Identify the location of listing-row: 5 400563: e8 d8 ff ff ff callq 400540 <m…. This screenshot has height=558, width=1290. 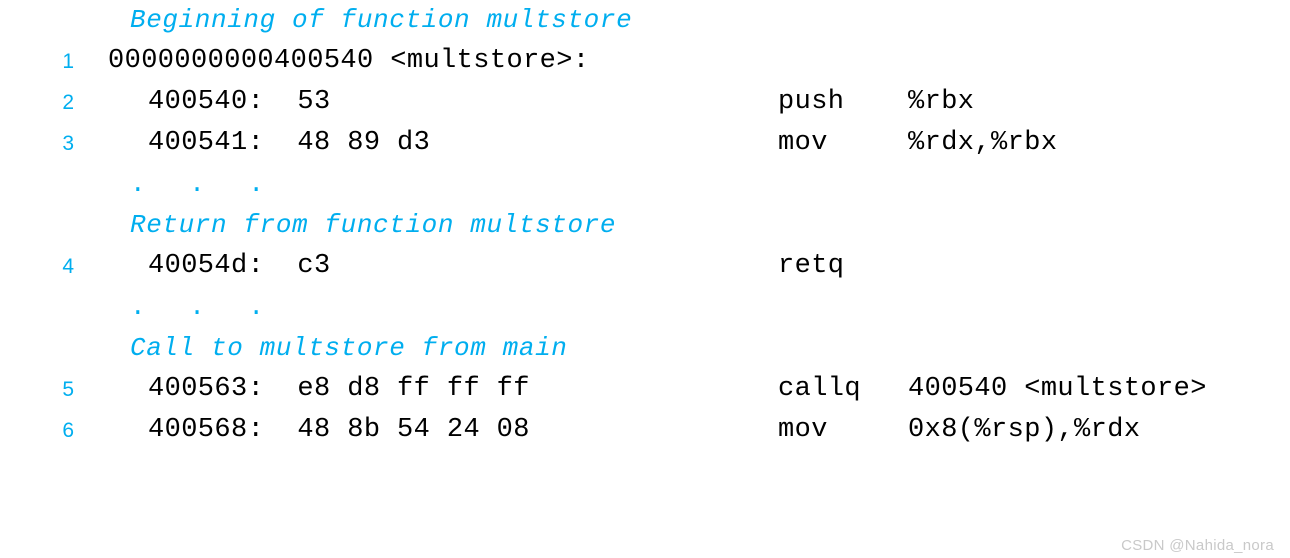
(645, 389).